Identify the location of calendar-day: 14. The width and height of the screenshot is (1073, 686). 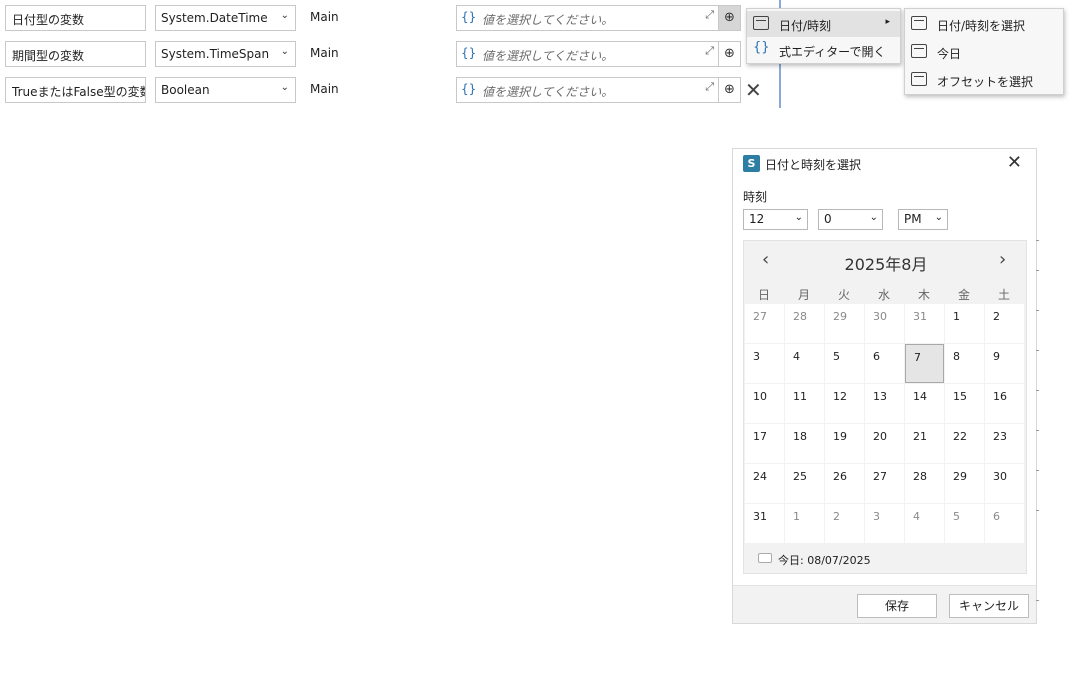
(924, 403).